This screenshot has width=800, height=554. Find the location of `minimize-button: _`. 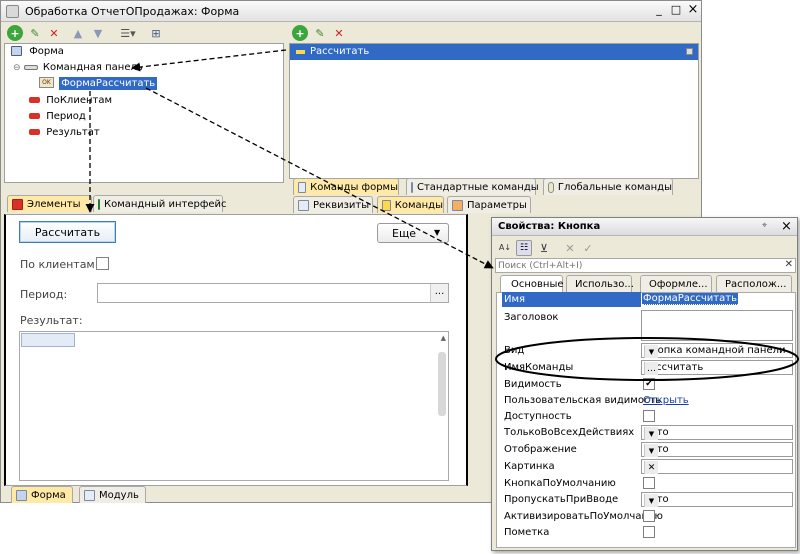

minimize-button: _ is located at coordinates (659, 11).